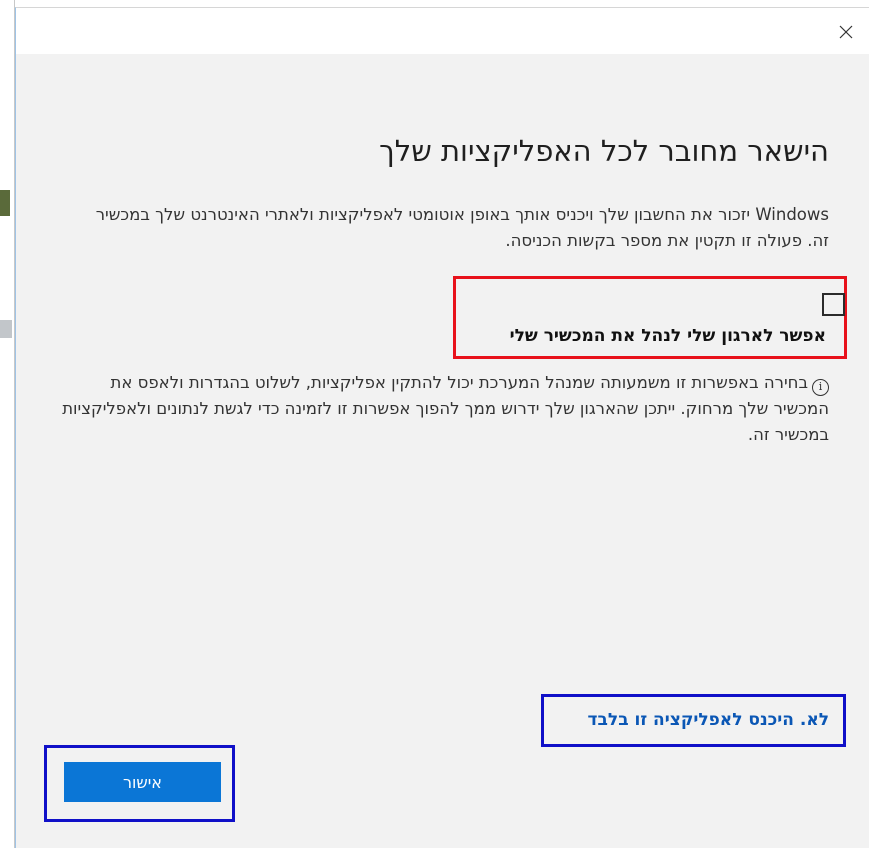  Describe the element at coordinates (708, 720) in the screenshot. I see `sign-in-this-app-only-link: לא. היכנס לאפליקציה זו בלבד` at that location.